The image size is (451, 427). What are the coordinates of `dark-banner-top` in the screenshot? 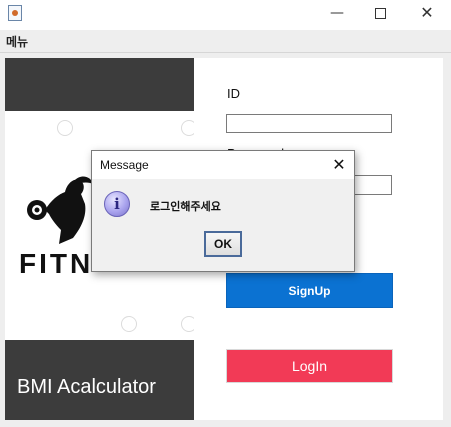 It's located at (99, 84).